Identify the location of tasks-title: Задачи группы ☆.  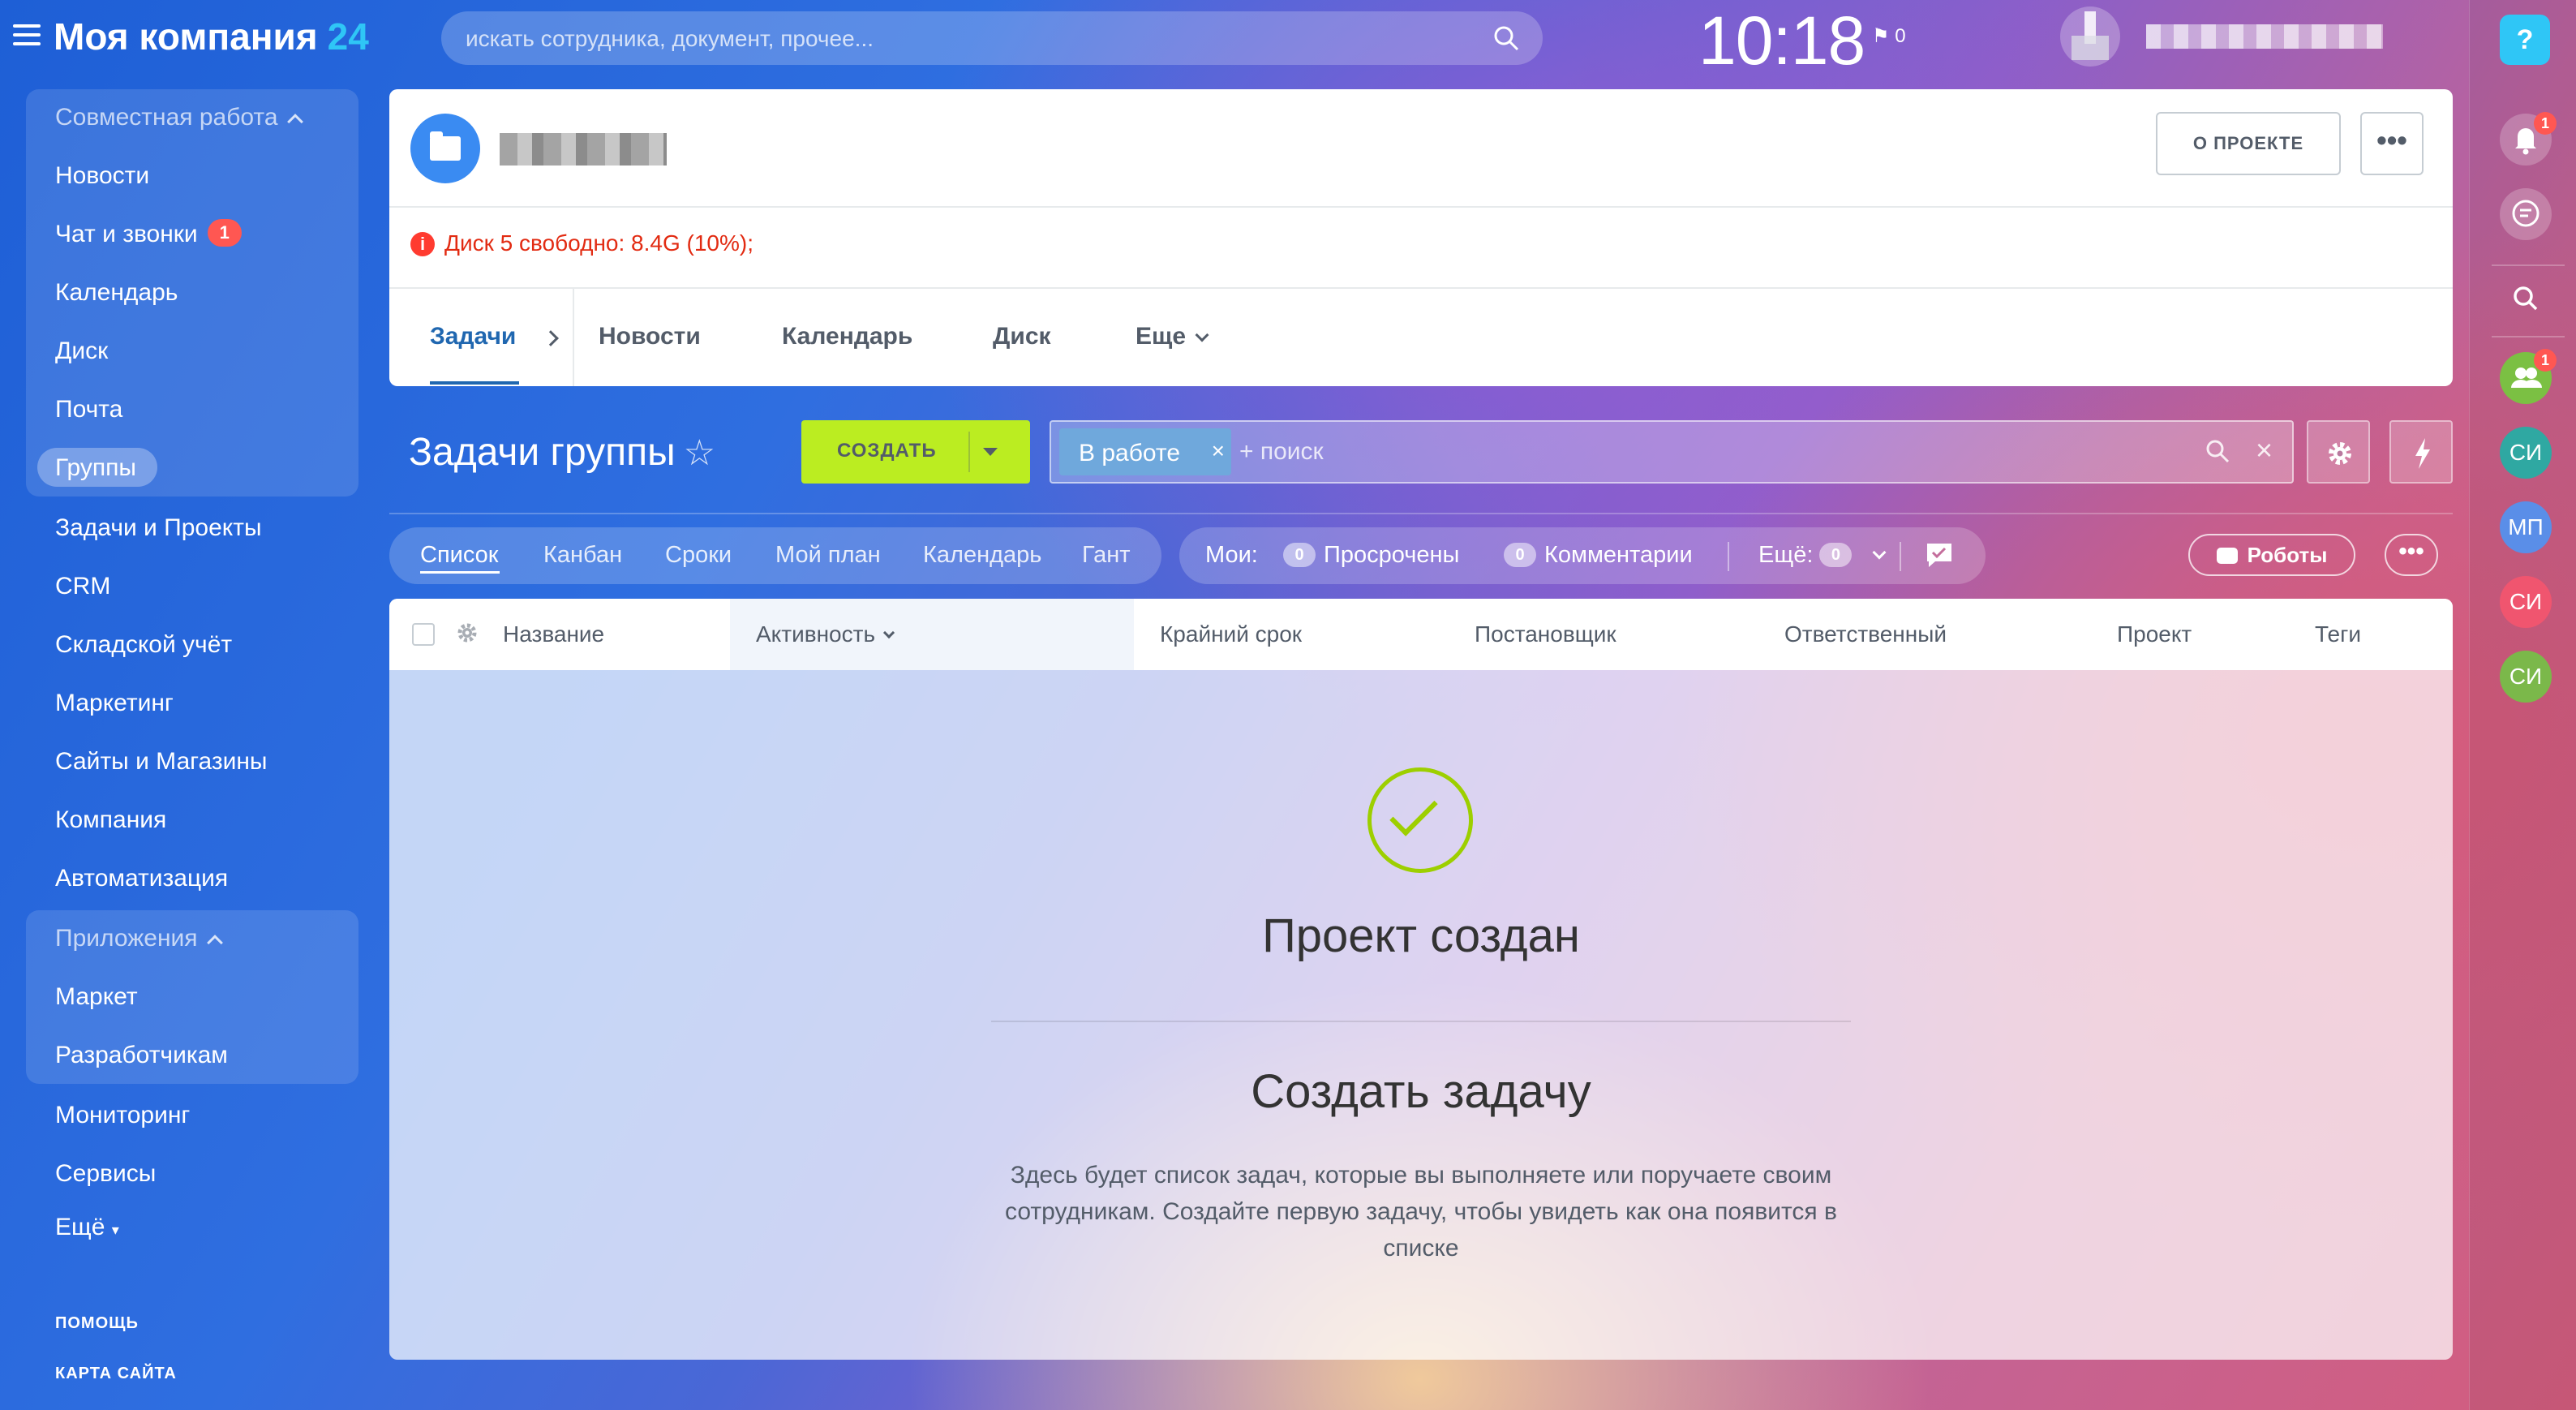
(562, 452).